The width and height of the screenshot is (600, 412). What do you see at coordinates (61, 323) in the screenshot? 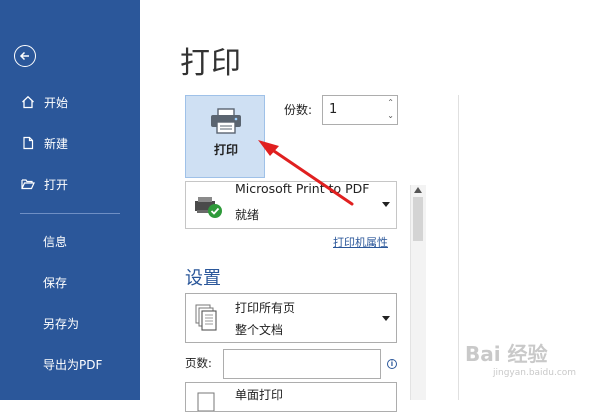
I see `sidebar-item-label: 另存为` at bounding box center [61, 323].